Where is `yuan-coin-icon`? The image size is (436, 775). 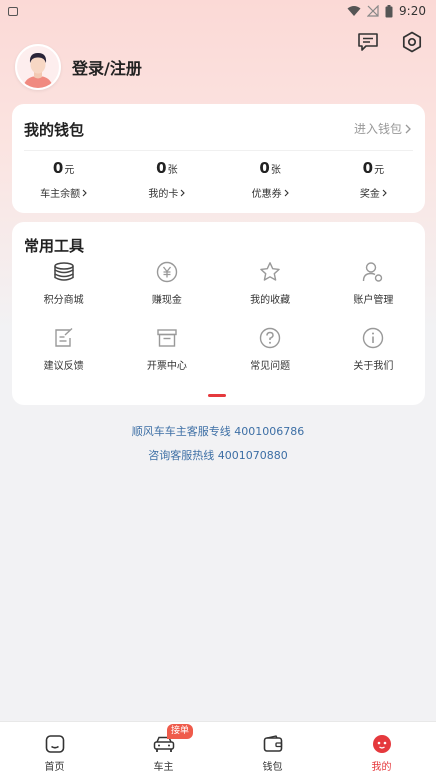
yuan-coin-icon is located at coordinates (167, 272).